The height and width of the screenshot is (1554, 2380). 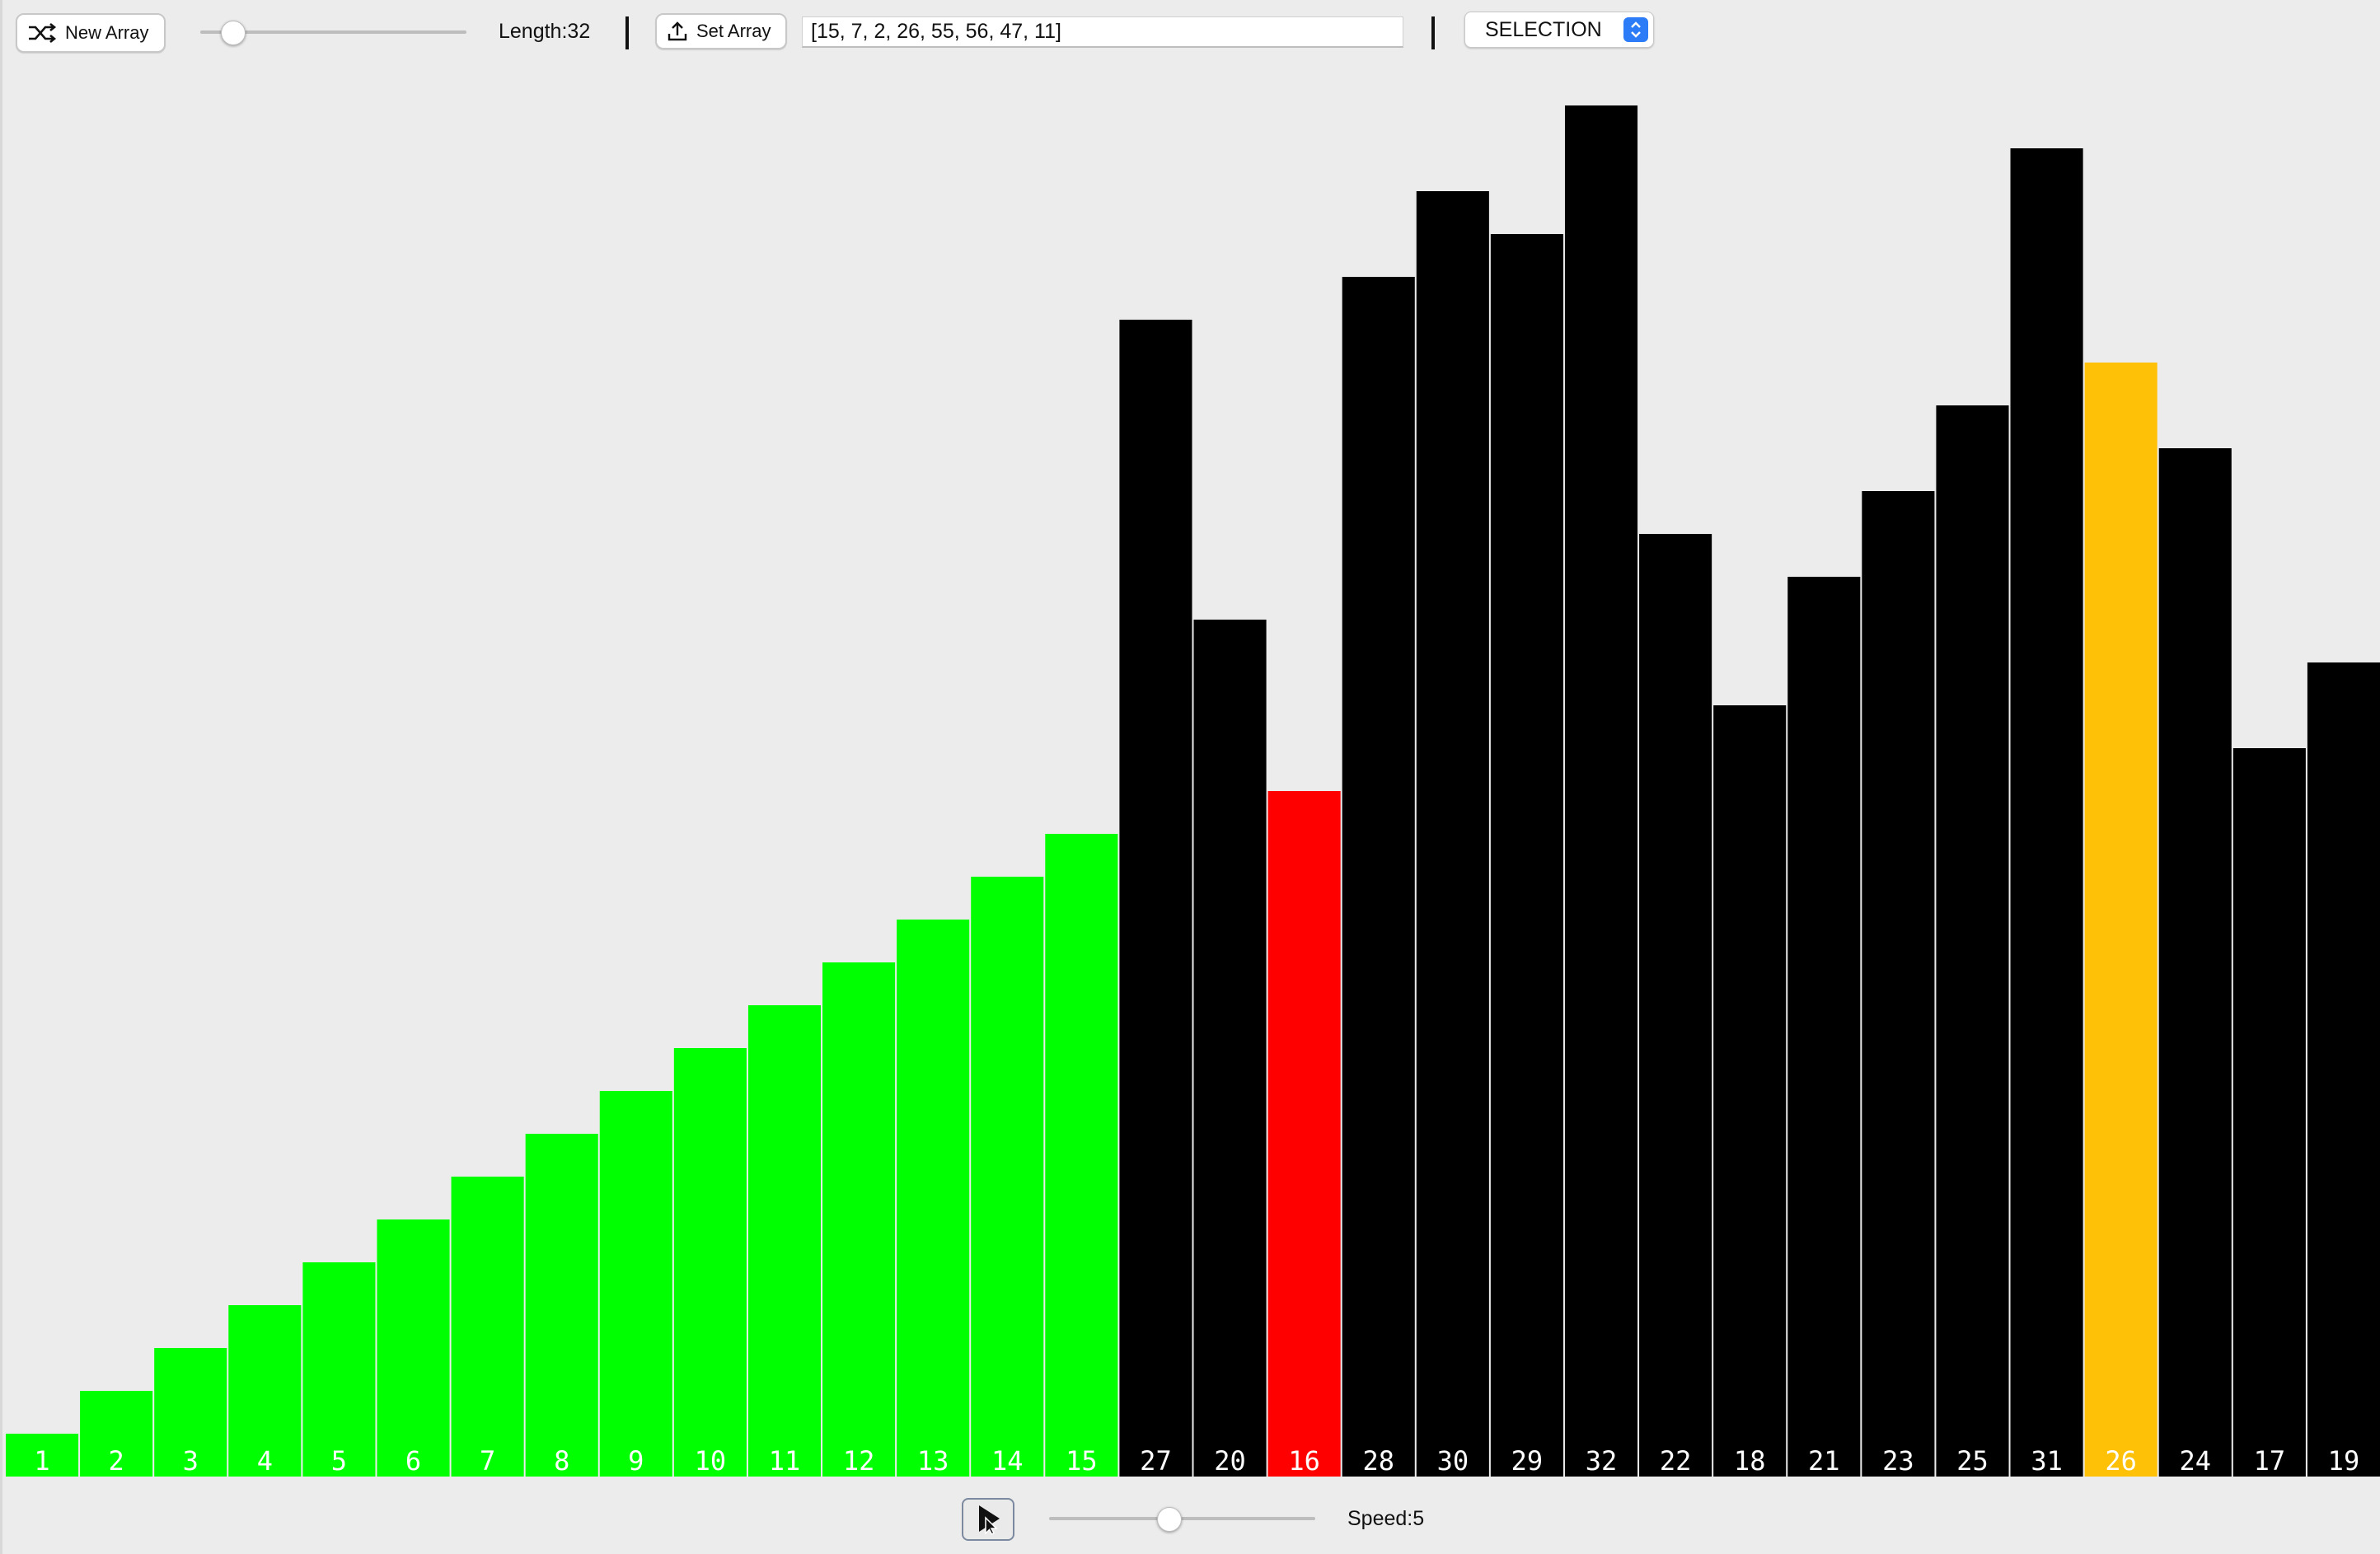 What do you see at coordinates (1543, 29) in the screenshot?
I see `algorithm-select-value: SELECTION` at bounding box center [1543, 29].